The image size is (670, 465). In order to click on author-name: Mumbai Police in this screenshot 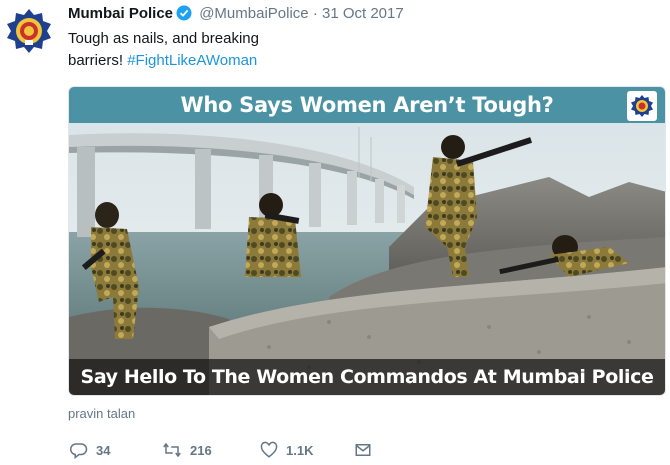, I will do `click(120, 13)`.